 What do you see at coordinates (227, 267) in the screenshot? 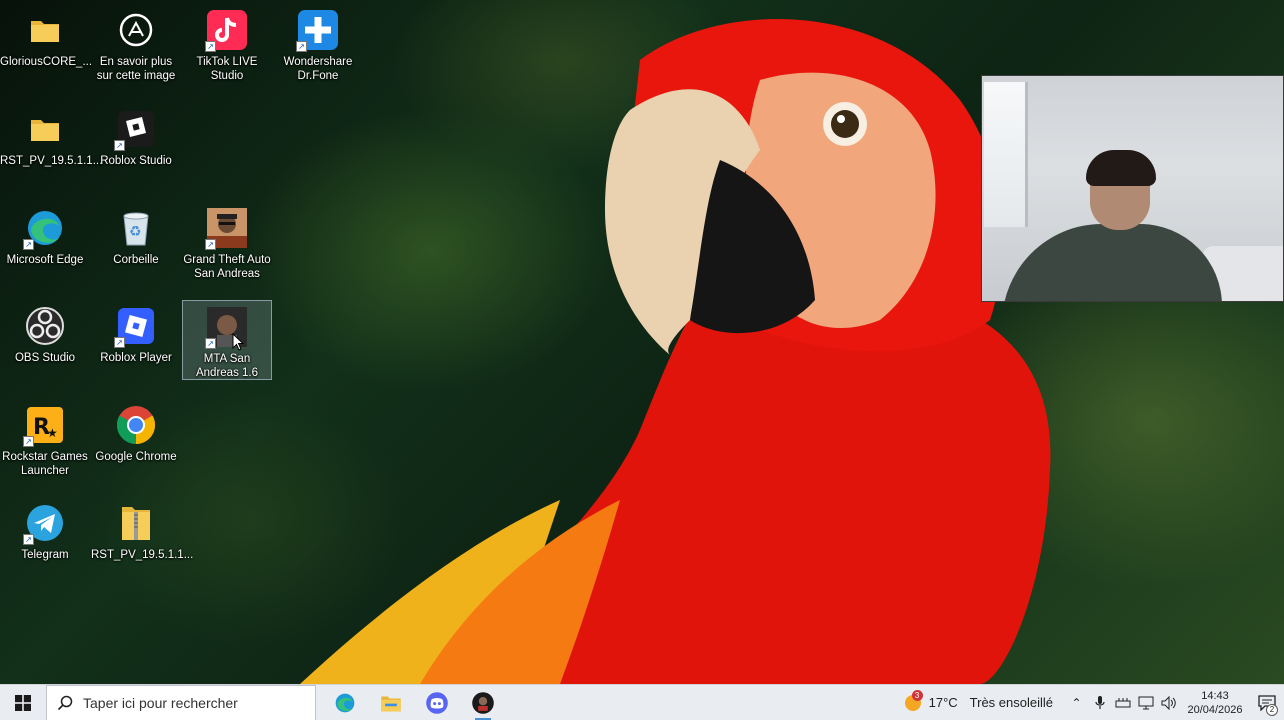
I see `icon-label: Grand Theft Auto San Andreas` at bounding box center [227, 267].